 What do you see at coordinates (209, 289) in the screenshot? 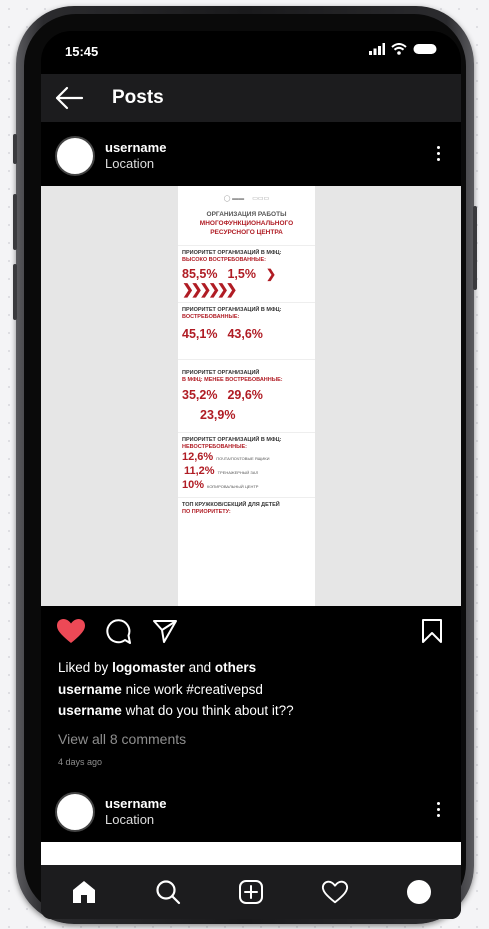
I see `poster-arrows: ❯❯❯❯❯❯` at bounding box center [209, 289].